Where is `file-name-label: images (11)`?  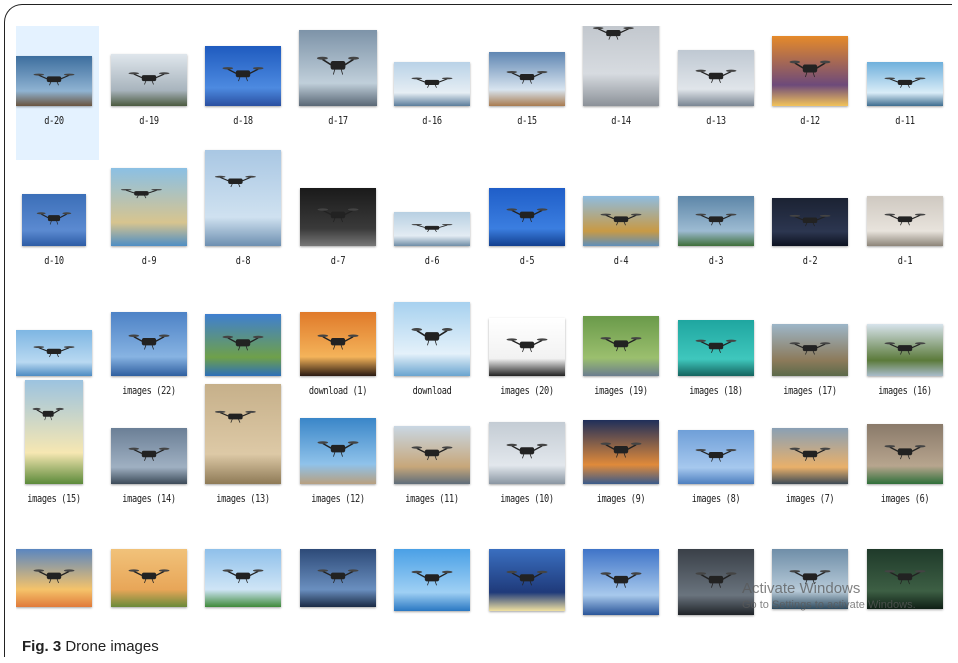
file-name-label: images (11) is located at coordinates (432, 499).